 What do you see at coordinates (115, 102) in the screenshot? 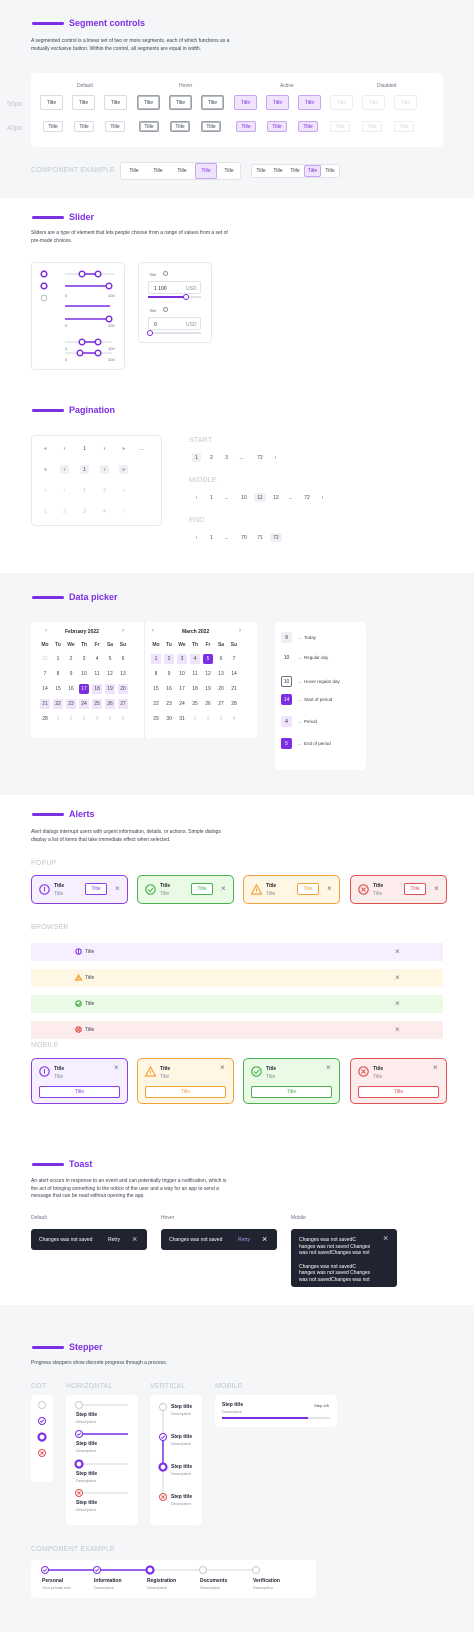
I see `segment-default: Title` at bounding box center [115, 102].